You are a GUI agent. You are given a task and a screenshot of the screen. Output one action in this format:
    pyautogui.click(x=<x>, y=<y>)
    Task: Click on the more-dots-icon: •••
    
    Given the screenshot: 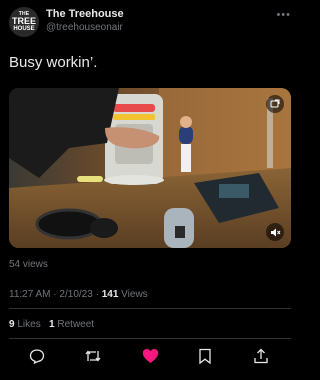 What is the action you would take?
    pyautogui.click(x=283, y=15)
    